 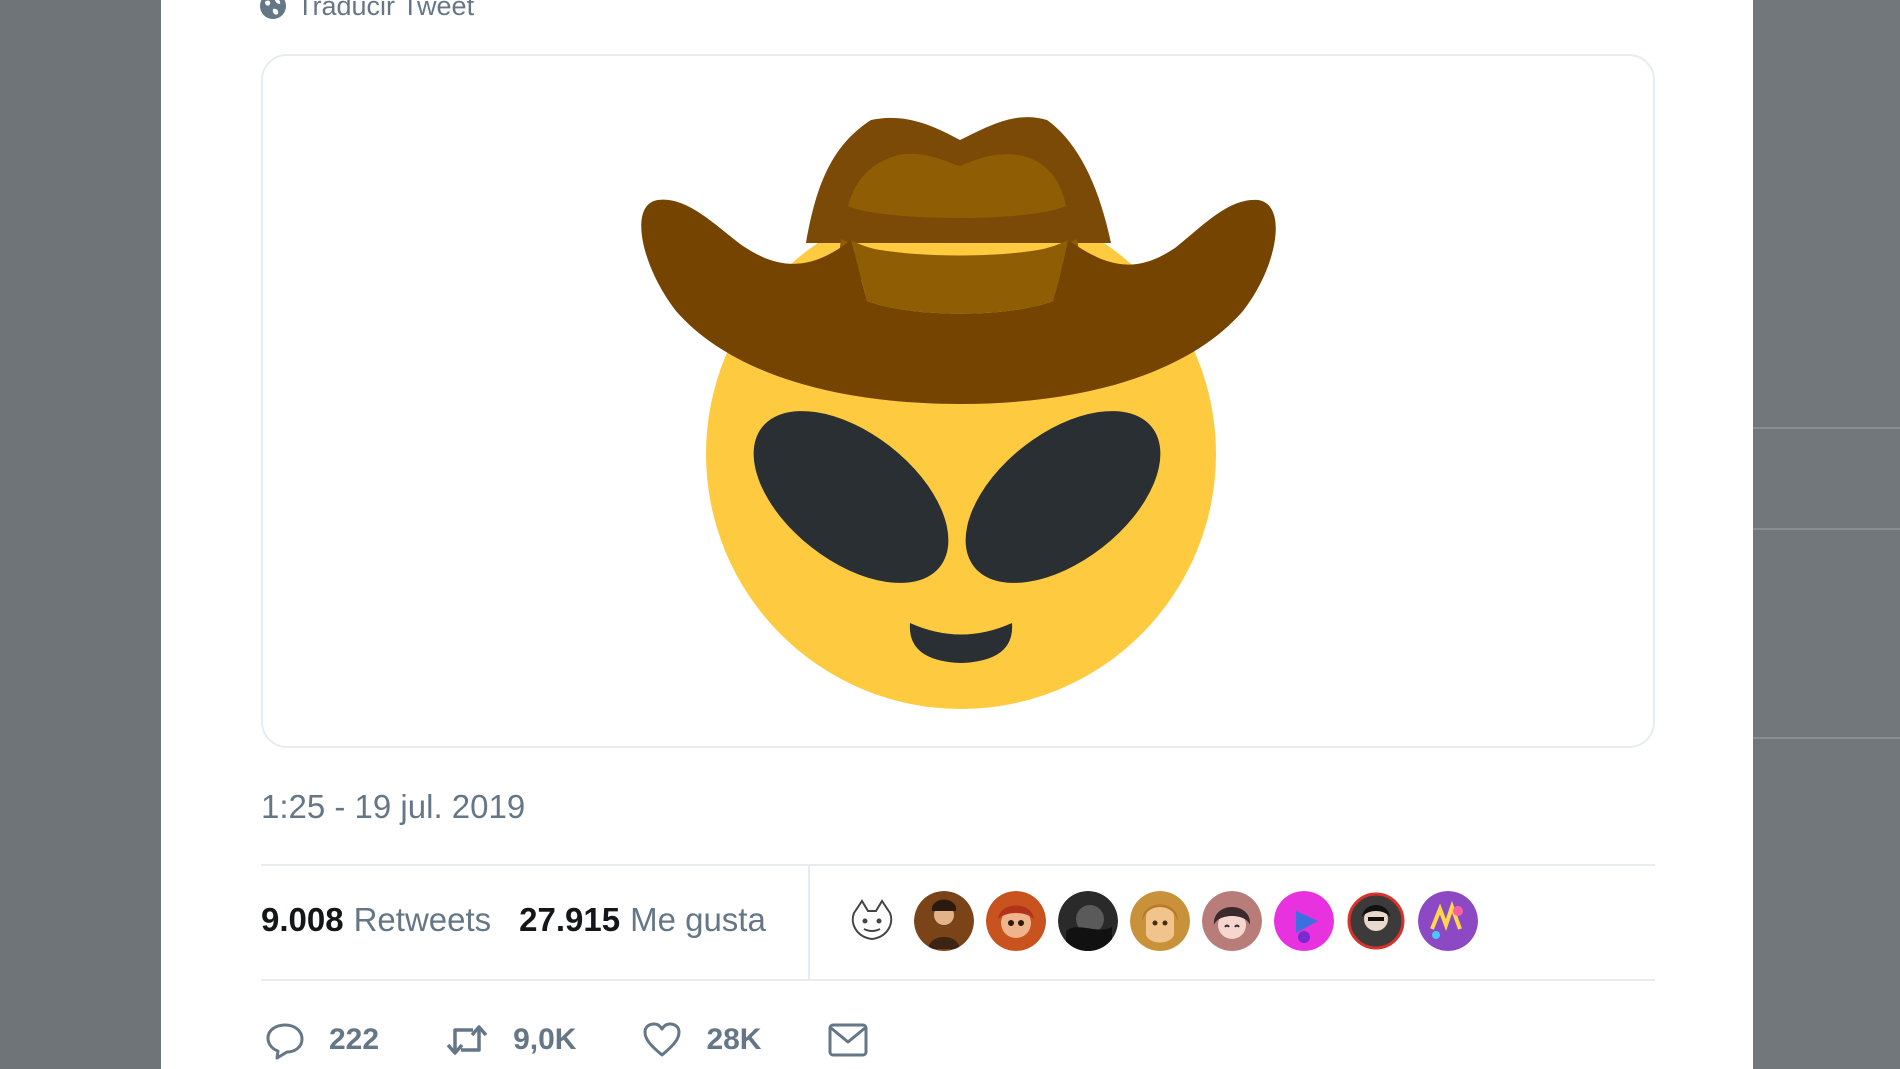 I want to click on globe-icon, so click(x=273, y=9).